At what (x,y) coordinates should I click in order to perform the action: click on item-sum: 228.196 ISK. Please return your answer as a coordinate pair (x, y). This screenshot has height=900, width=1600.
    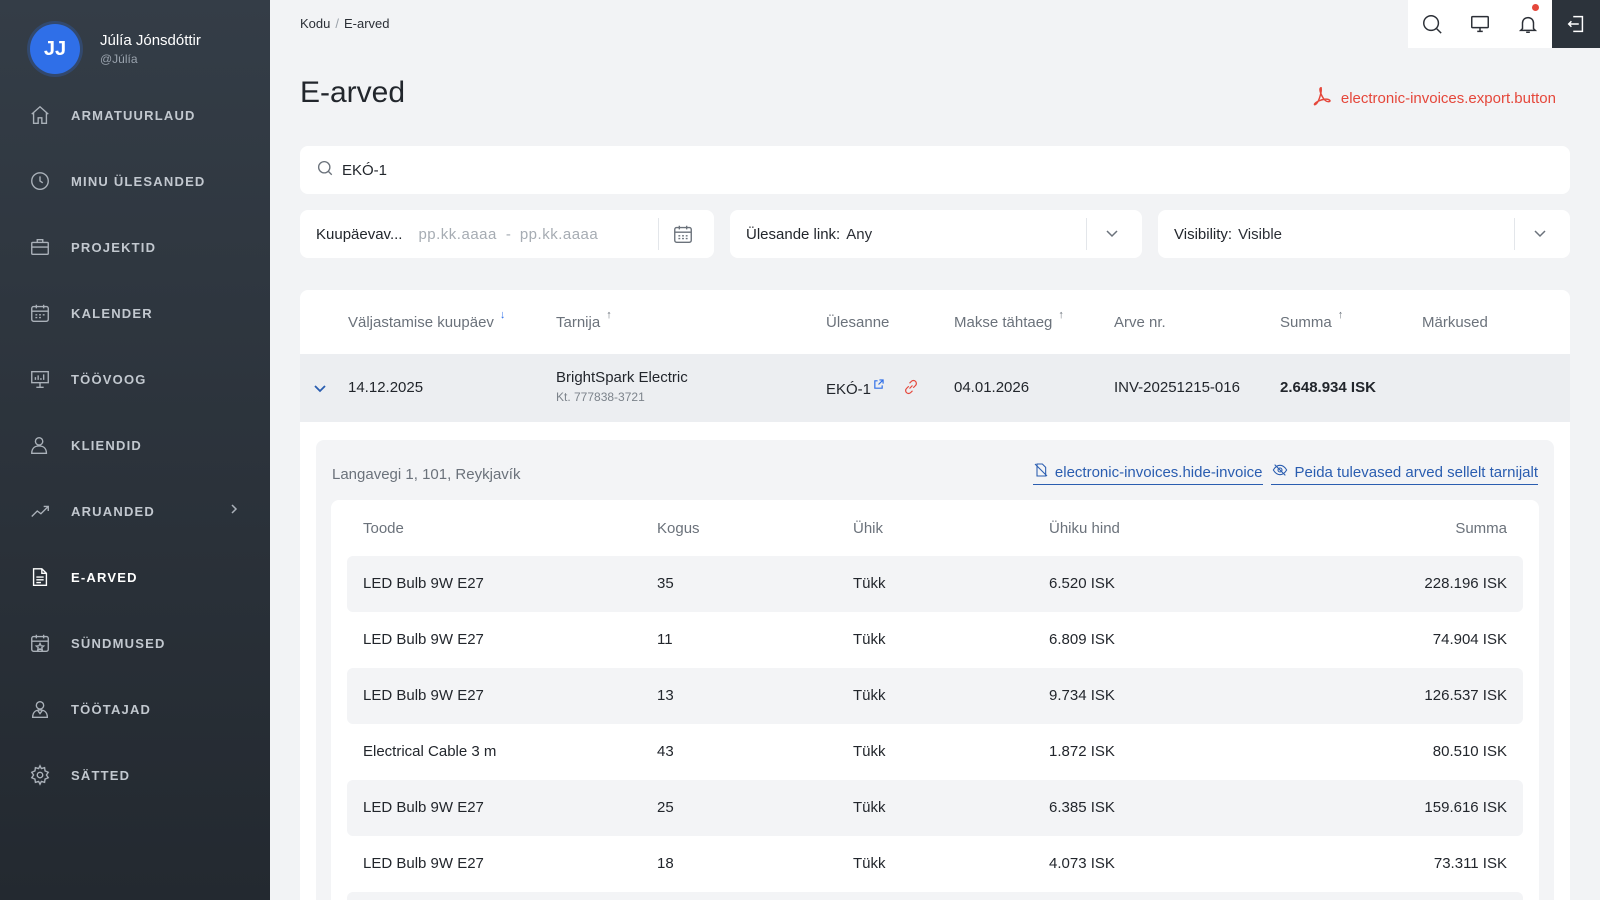
    Looking at the image, I should click on (1465, 583).